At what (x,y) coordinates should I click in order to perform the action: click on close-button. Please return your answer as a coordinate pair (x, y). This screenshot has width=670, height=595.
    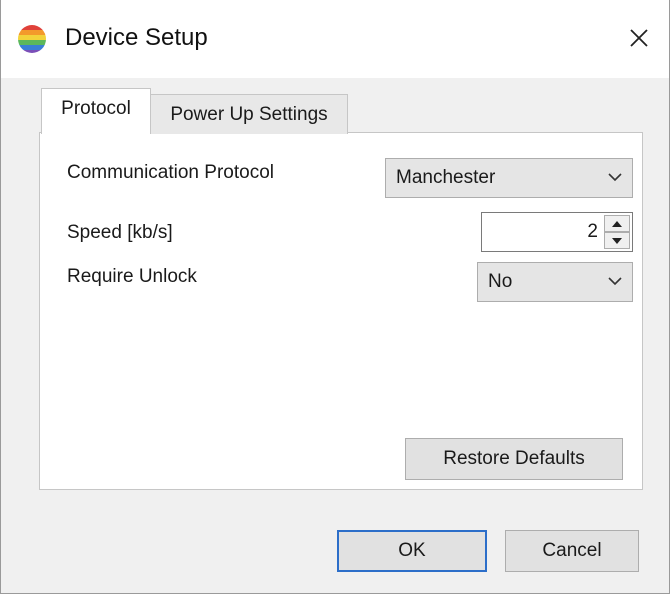
    Looking at the image, I should click on (639, 38).